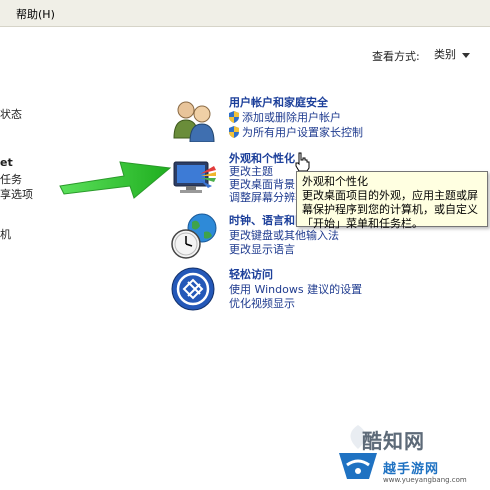 This screenshot has height=490, width=490. Describe the element at coordinates (35, 14) in the screenshot. I see `menu-help: 帮助(H)` at that location.